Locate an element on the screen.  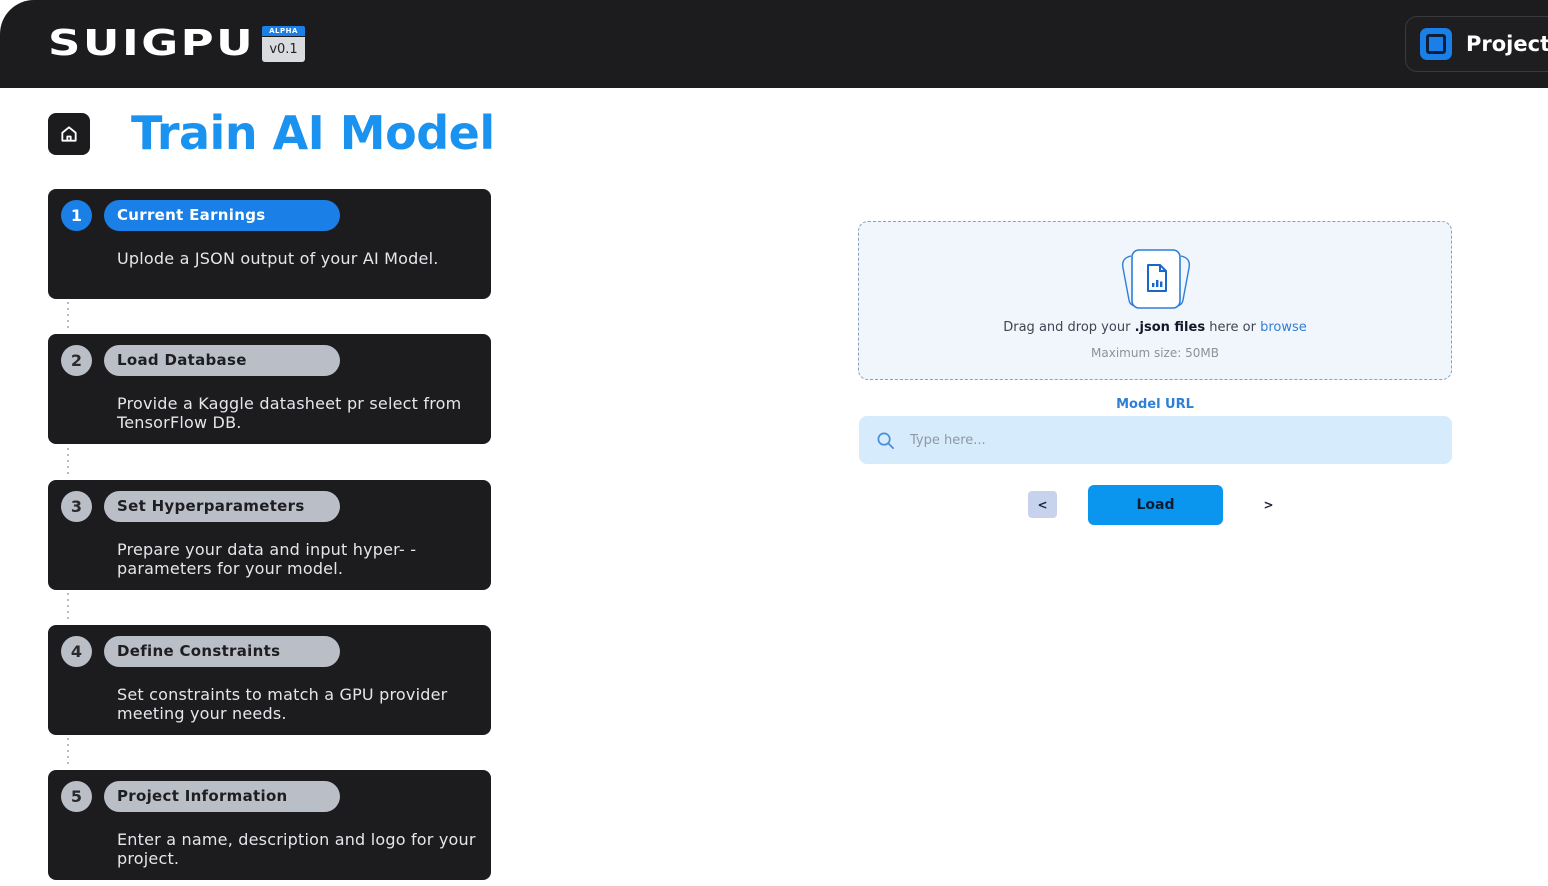
step-title: Project Information is located at coordinates (222, 796).